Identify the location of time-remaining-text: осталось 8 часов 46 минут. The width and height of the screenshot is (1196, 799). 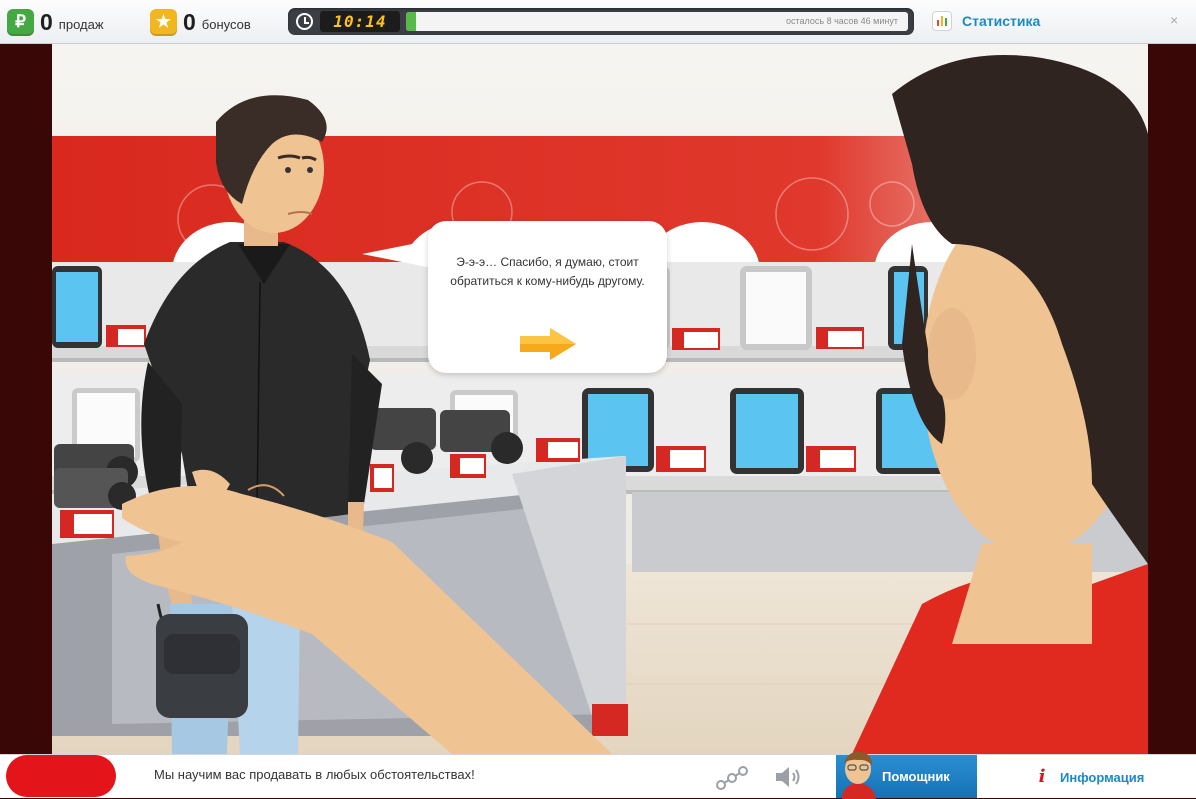
(842, 21).